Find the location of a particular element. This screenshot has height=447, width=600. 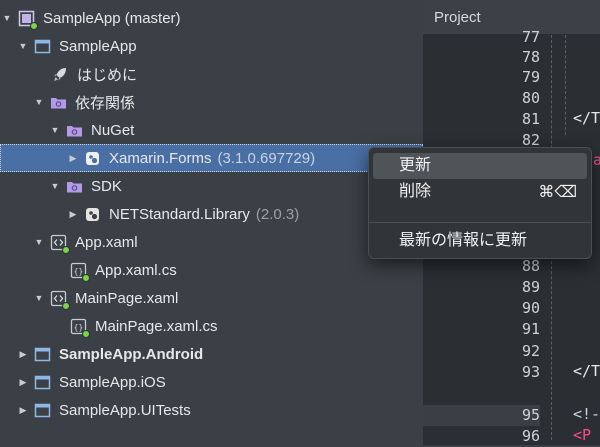

line-number: 93 is located at coordinates (530, 372).